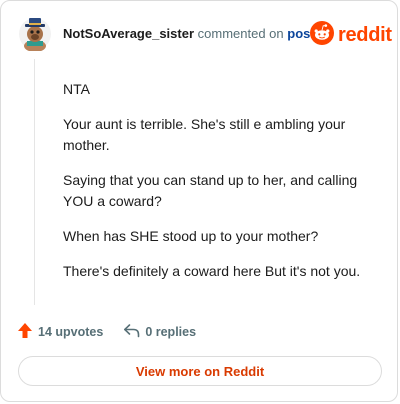 Image resolution: width=400 pixels, height=404 pixels. Describe the element at coordinates (365, 35) in the screenshot. I see `reddit-wordmark: reddit` at that location.